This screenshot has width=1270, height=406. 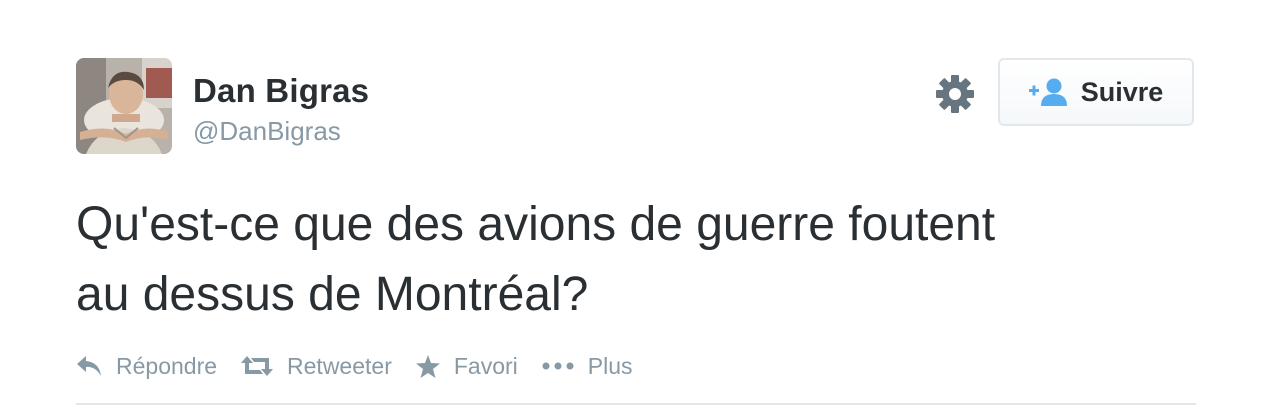 I want to click on favorite-label: Favori, so click(x=485, y=365).